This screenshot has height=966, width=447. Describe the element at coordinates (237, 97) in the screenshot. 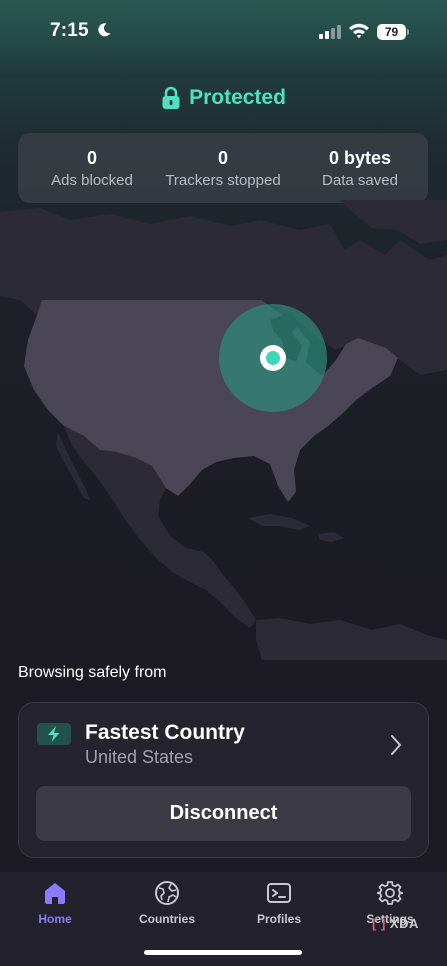

I see `protection-status-label: Protected` at that location.